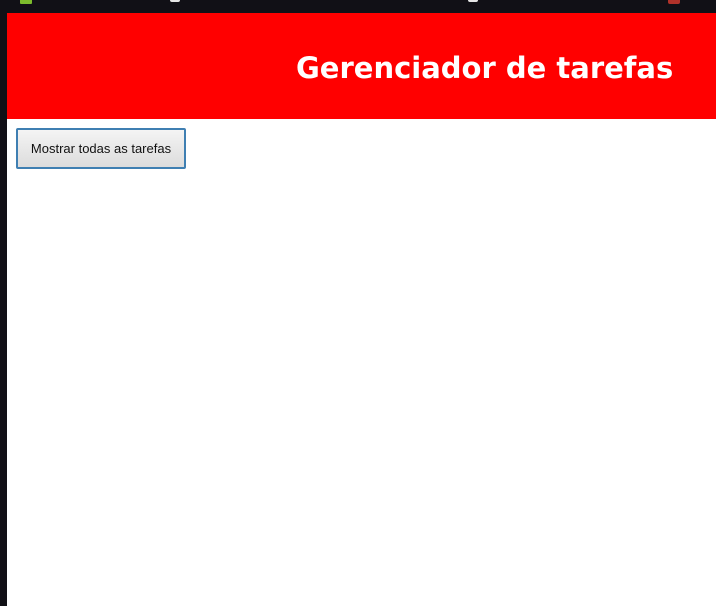  I want to click on window-top-bar, so click(358, 6).